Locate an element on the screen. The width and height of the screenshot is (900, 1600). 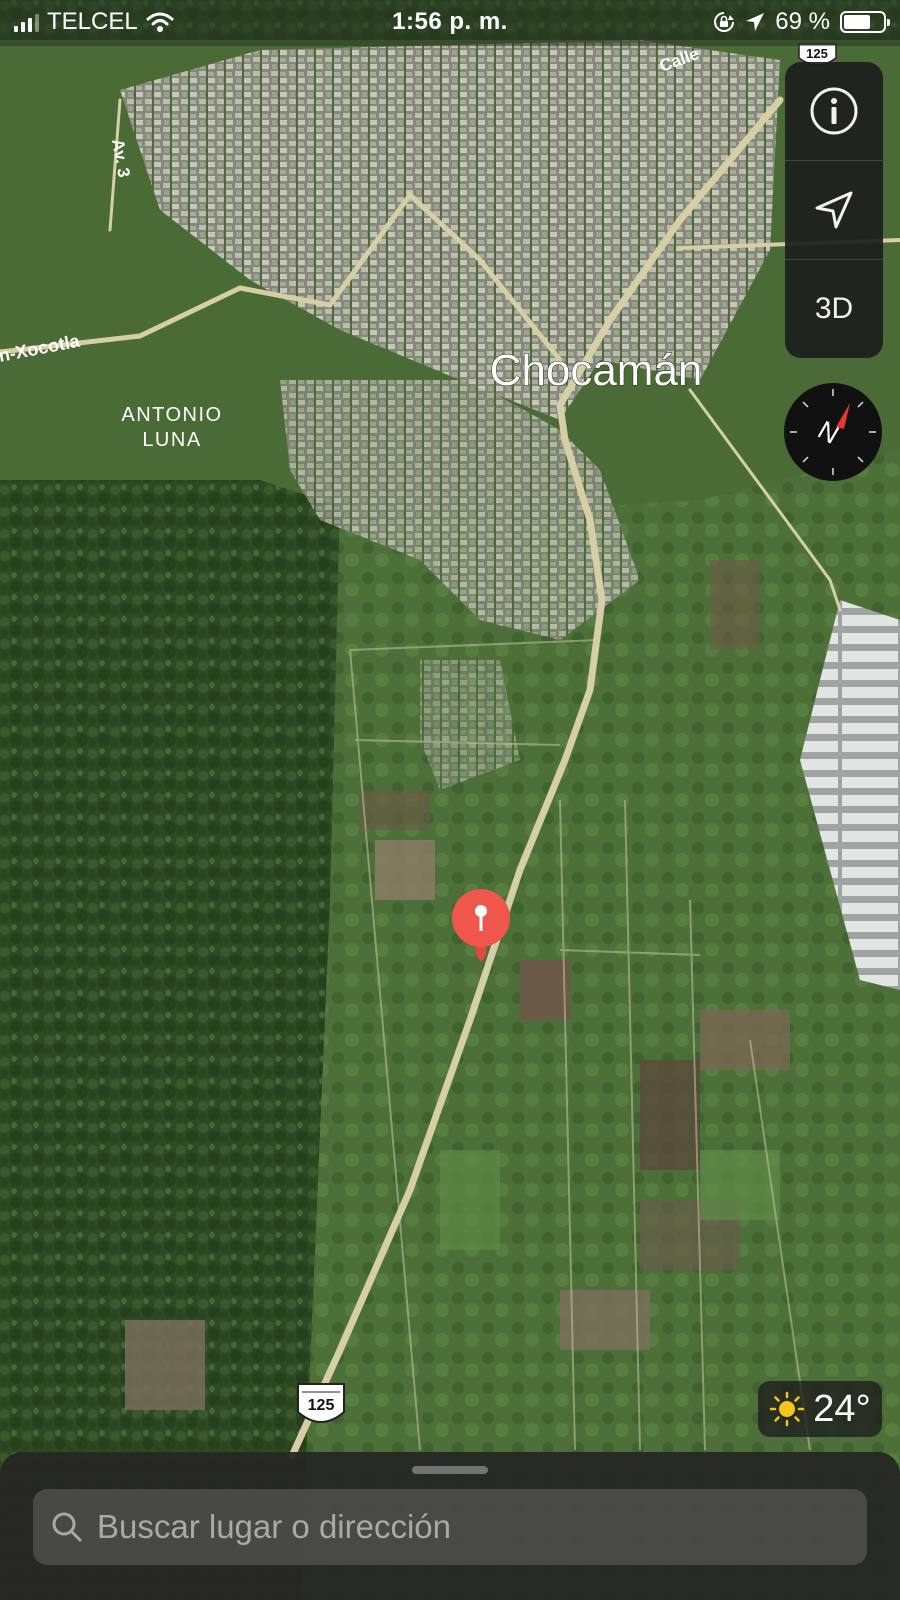
info-button is located at coordinates (834, 111).